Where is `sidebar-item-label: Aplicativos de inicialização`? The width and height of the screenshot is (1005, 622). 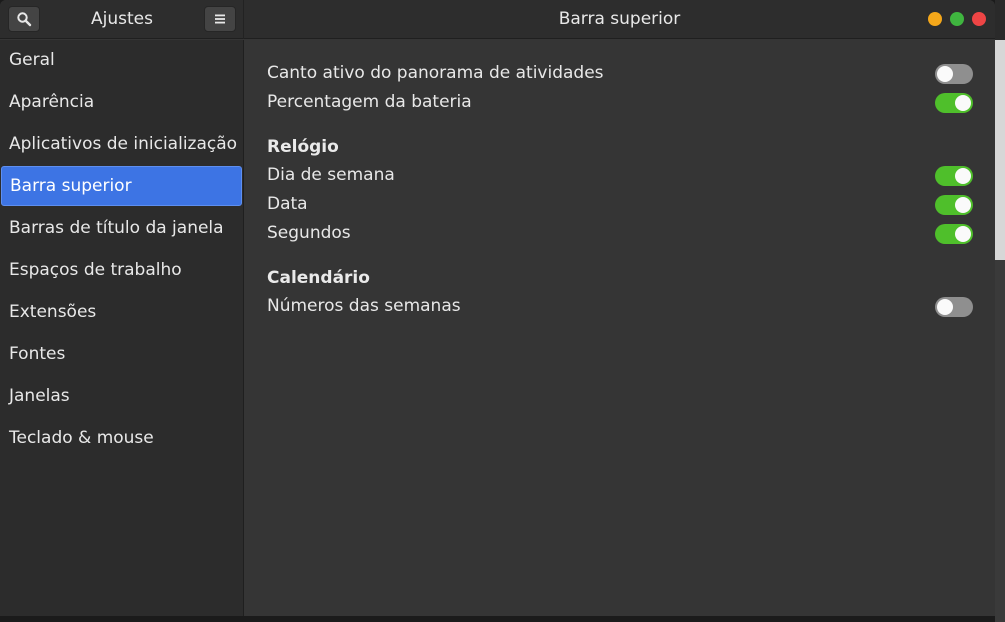 sidebar-item-label: Aplicativos de inicialização is located at coordinates (123, 144).